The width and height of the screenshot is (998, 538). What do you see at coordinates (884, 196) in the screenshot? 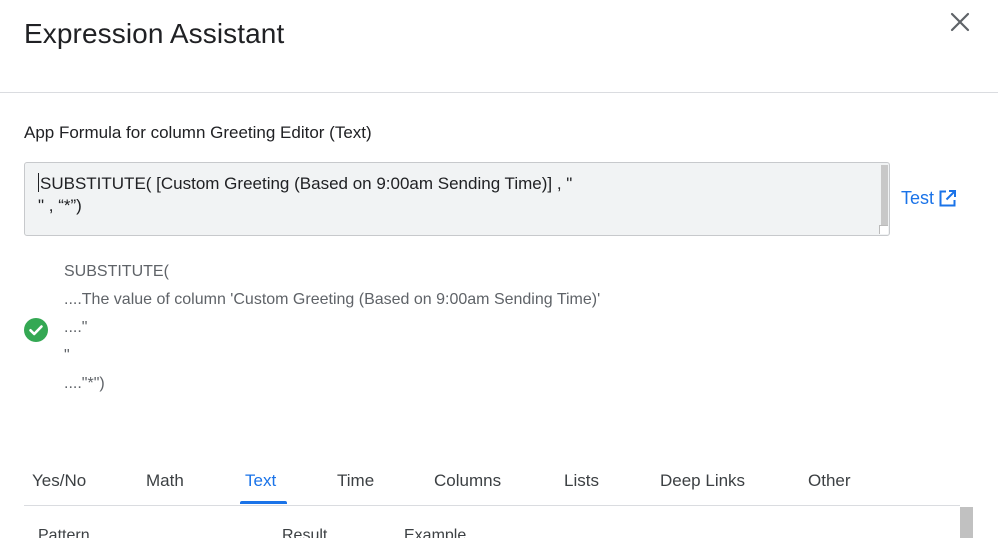
I see `editor-scrollbar` at bounding box center [884, 196].